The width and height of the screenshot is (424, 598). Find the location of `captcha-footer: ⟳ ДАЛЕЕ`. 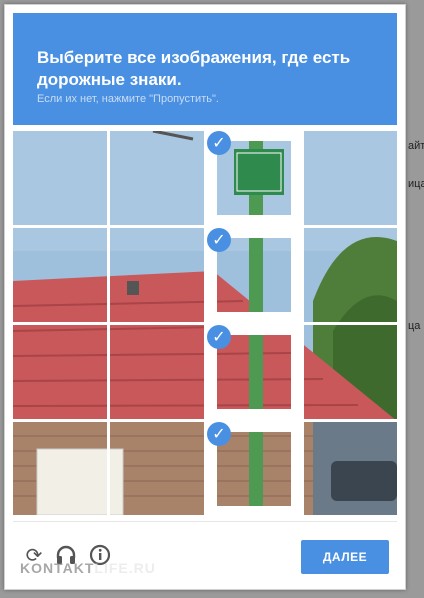

captcha-footer: ⟳ ДАЛЕЕ is located at coordinates (205, 553).